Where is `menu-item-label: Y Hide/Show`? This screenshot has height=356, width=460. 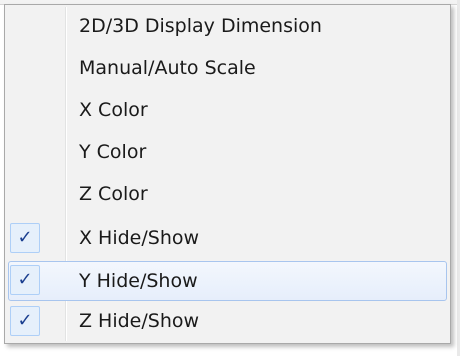
menu-item-label: Y Hide/Show is located at coordinates (138, 281).